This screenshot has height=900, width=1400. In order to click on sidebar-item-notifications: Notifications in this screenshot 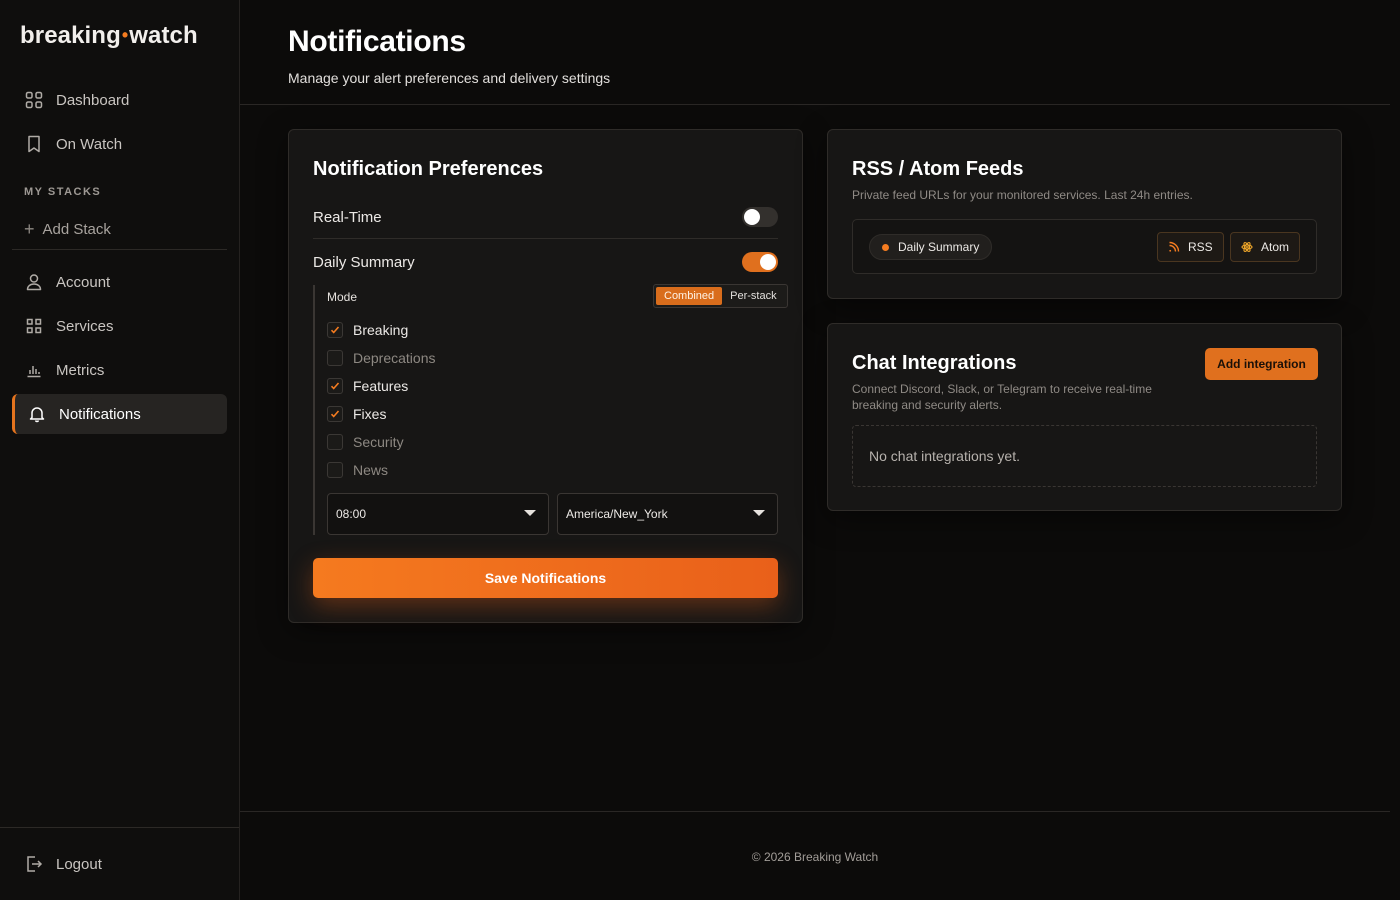, I will do `click(119, 414)`.